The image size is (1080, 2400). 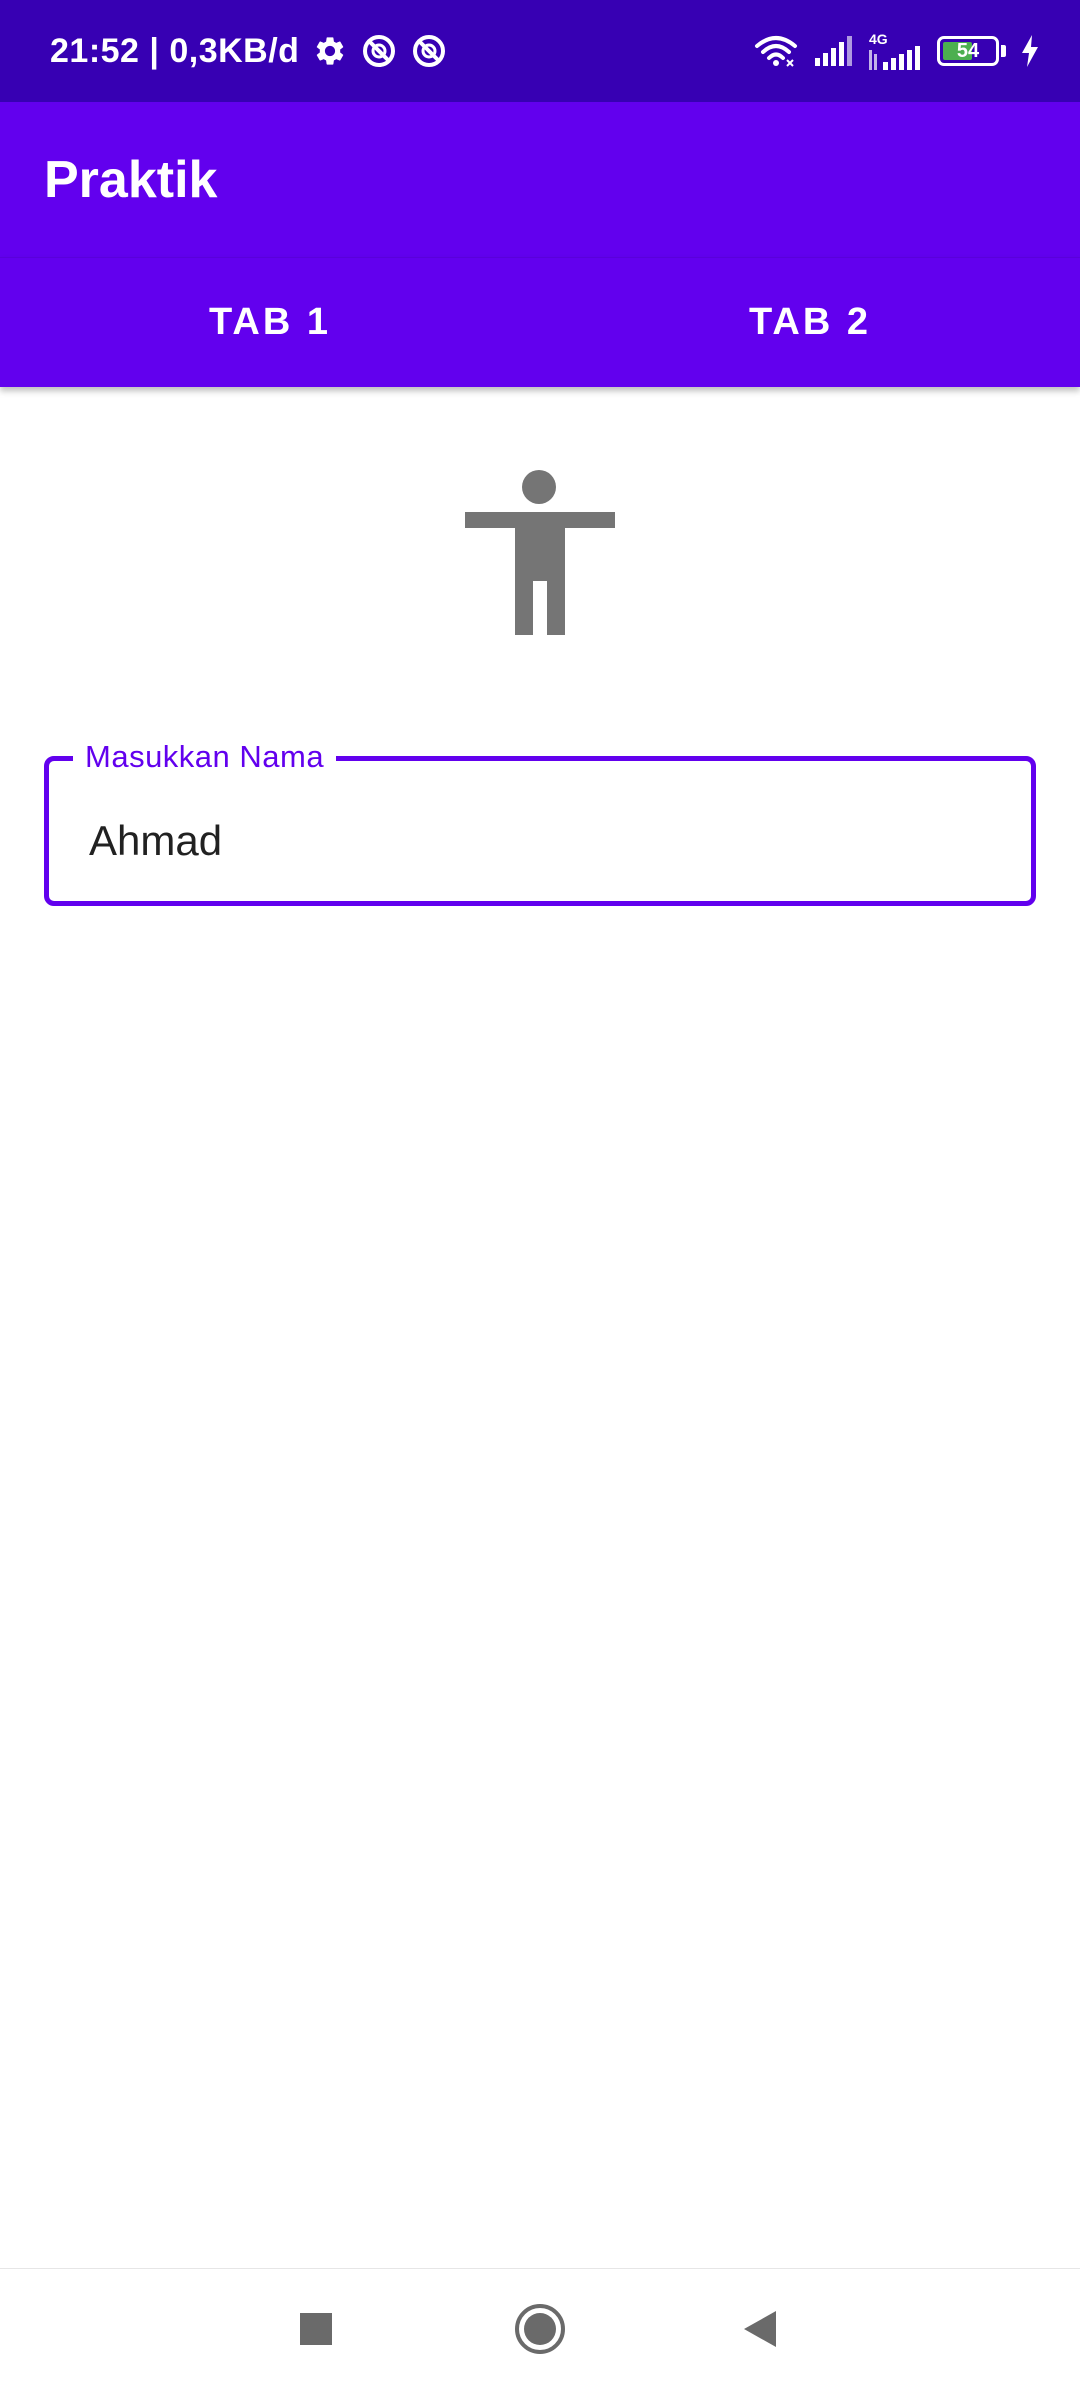 I want to click on recents-square-icon, so click(x=316, y=2331).